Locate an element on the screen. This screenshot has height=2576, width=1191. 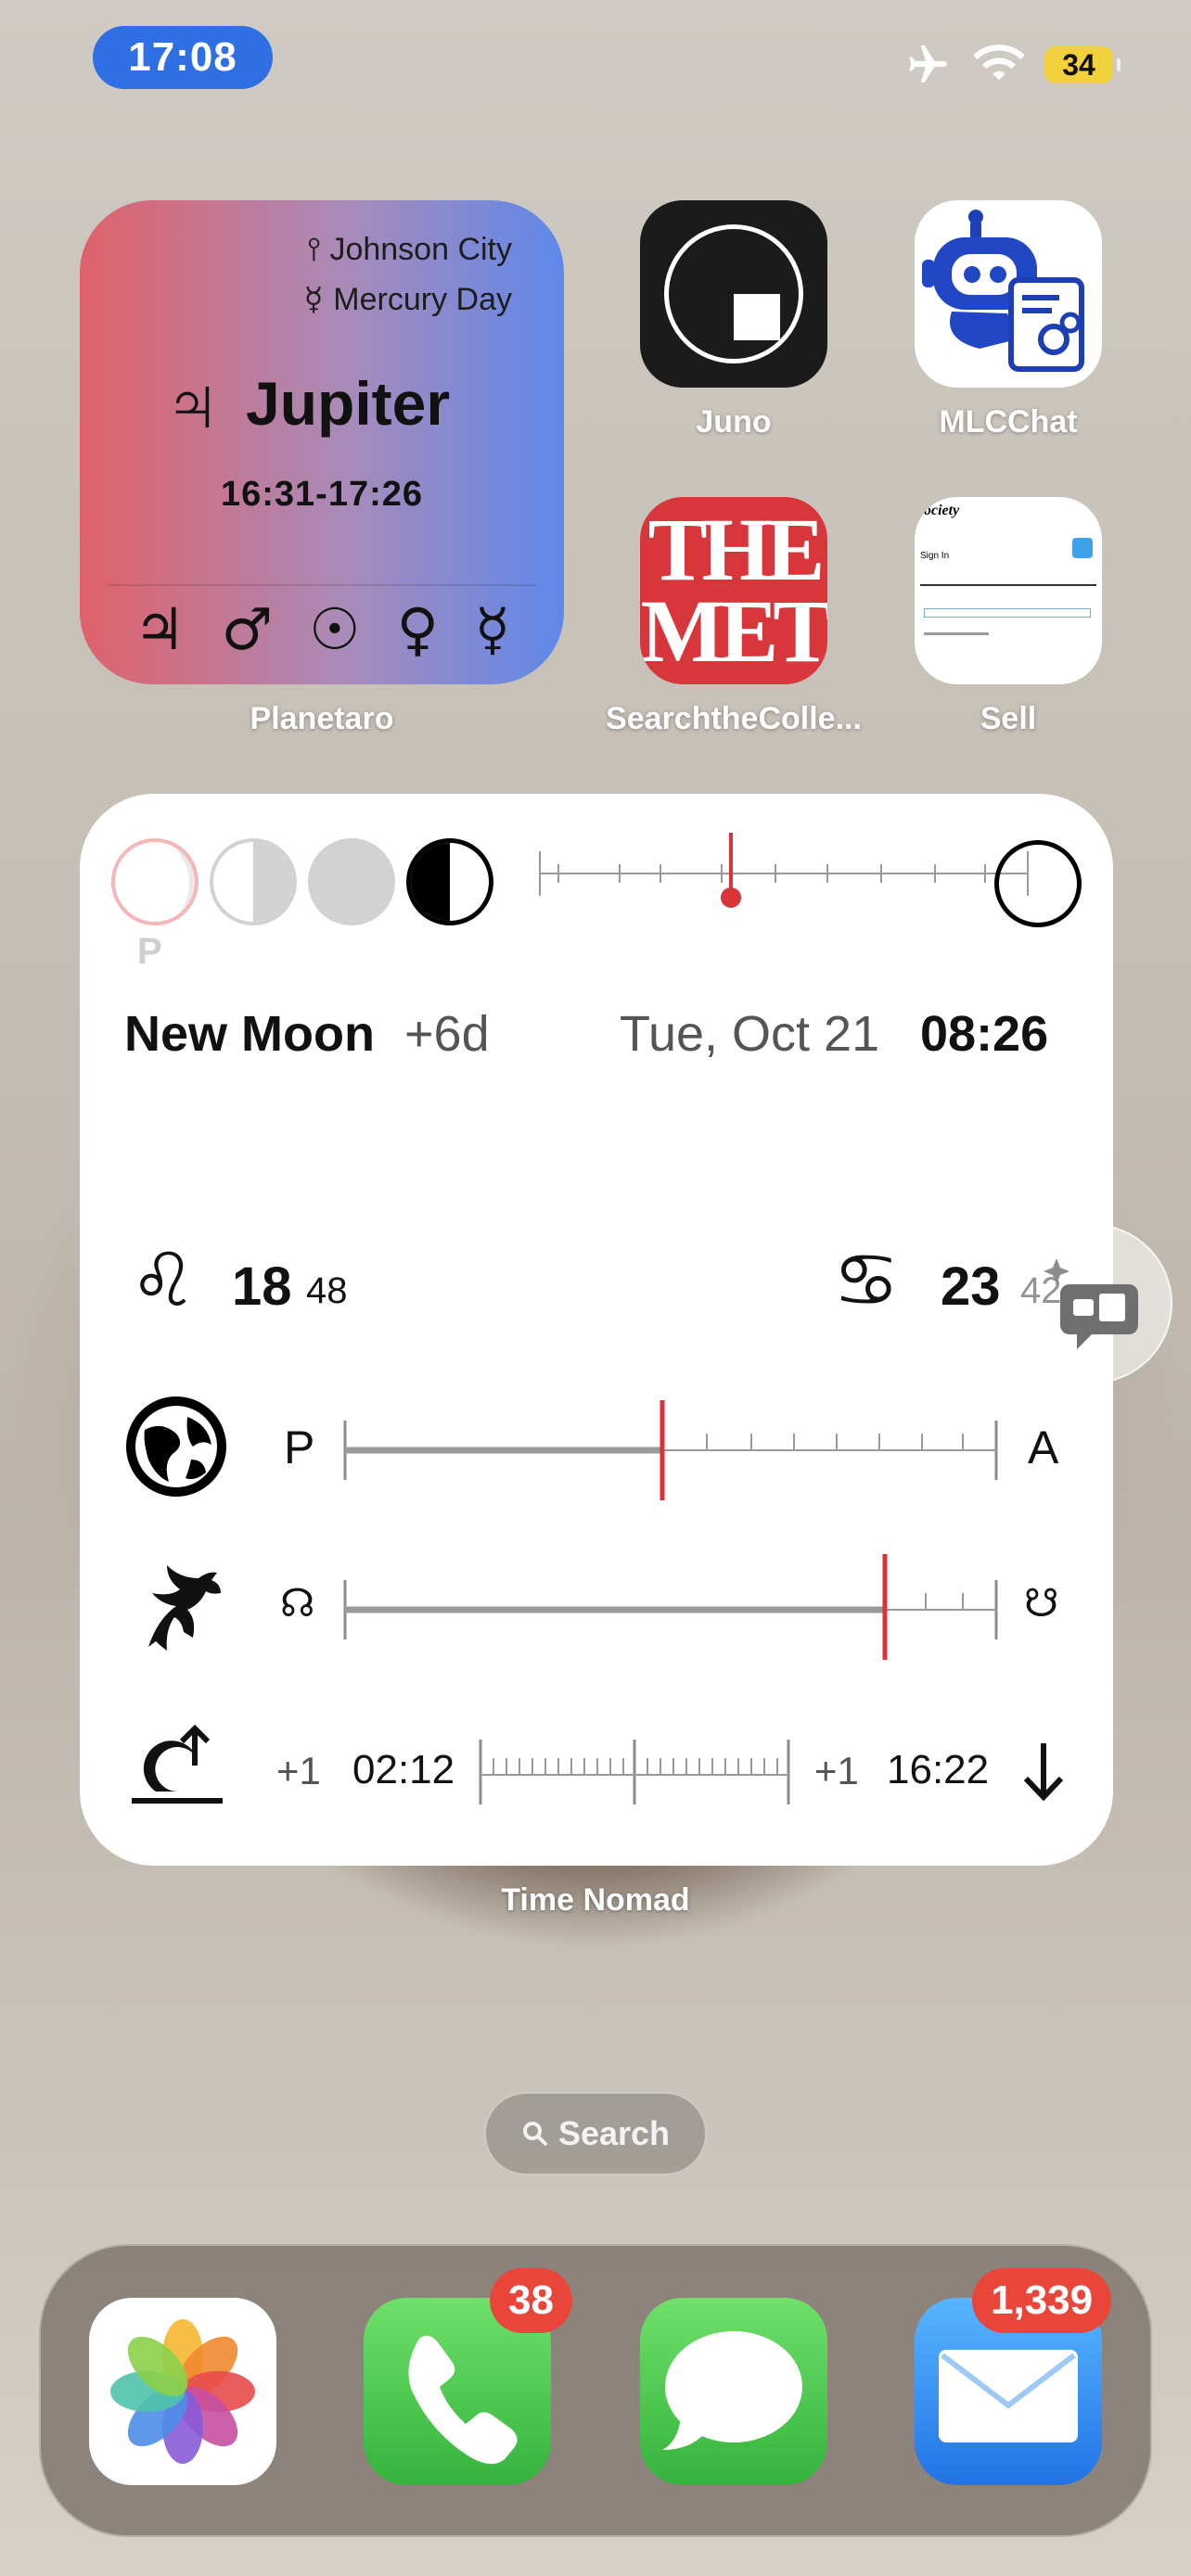
moonrise-day-offset: +1 is located at coordinates (298, 1771).